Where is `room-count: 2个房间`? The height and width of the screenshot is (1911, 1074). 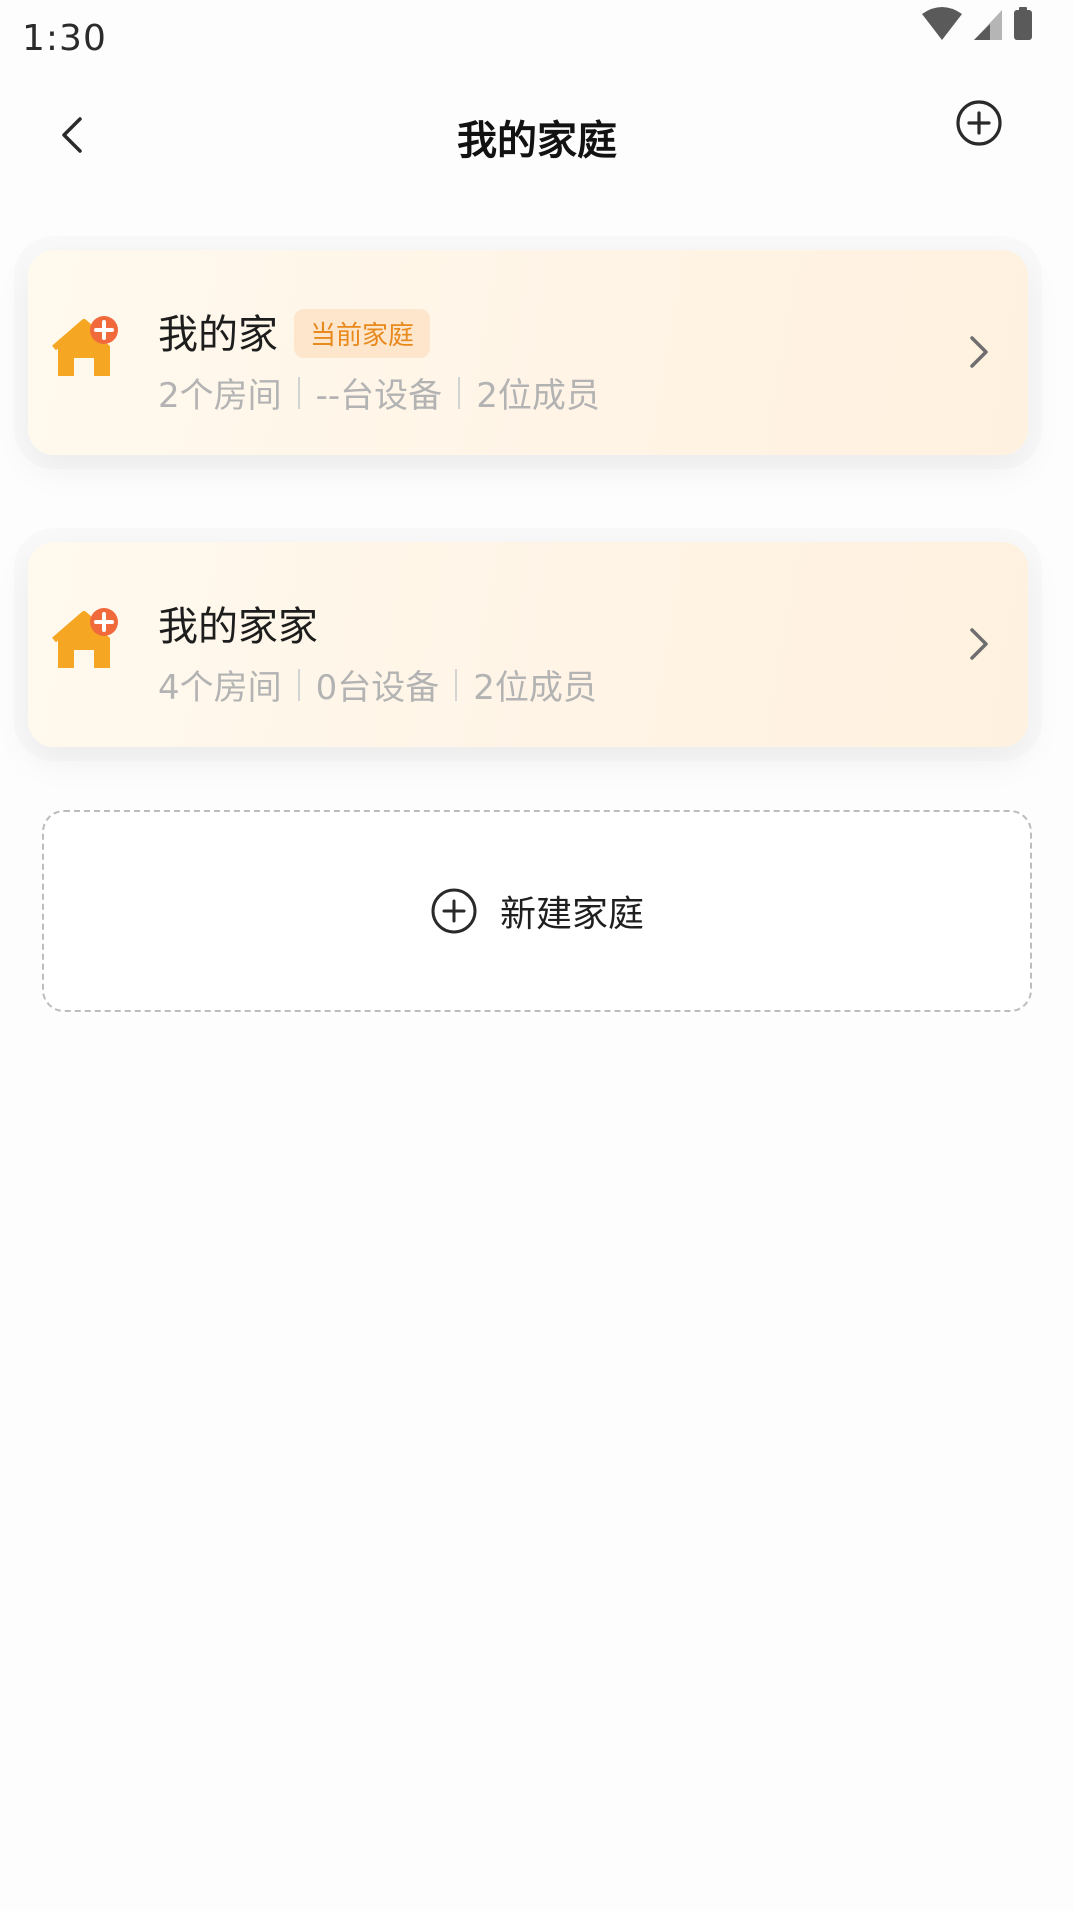 room-count: 2个房间 is located at coordinates (220, 396).